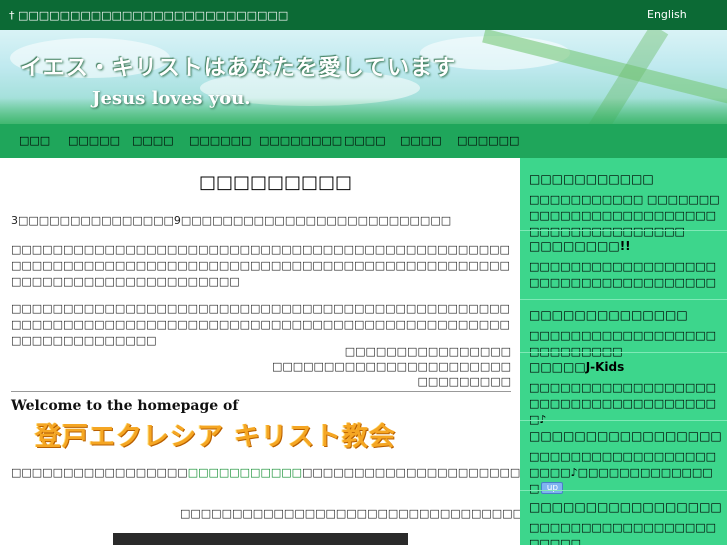 This screenshot has height=545, width=727. I want to click on nav-item-1: □□□, so click(34, 140).